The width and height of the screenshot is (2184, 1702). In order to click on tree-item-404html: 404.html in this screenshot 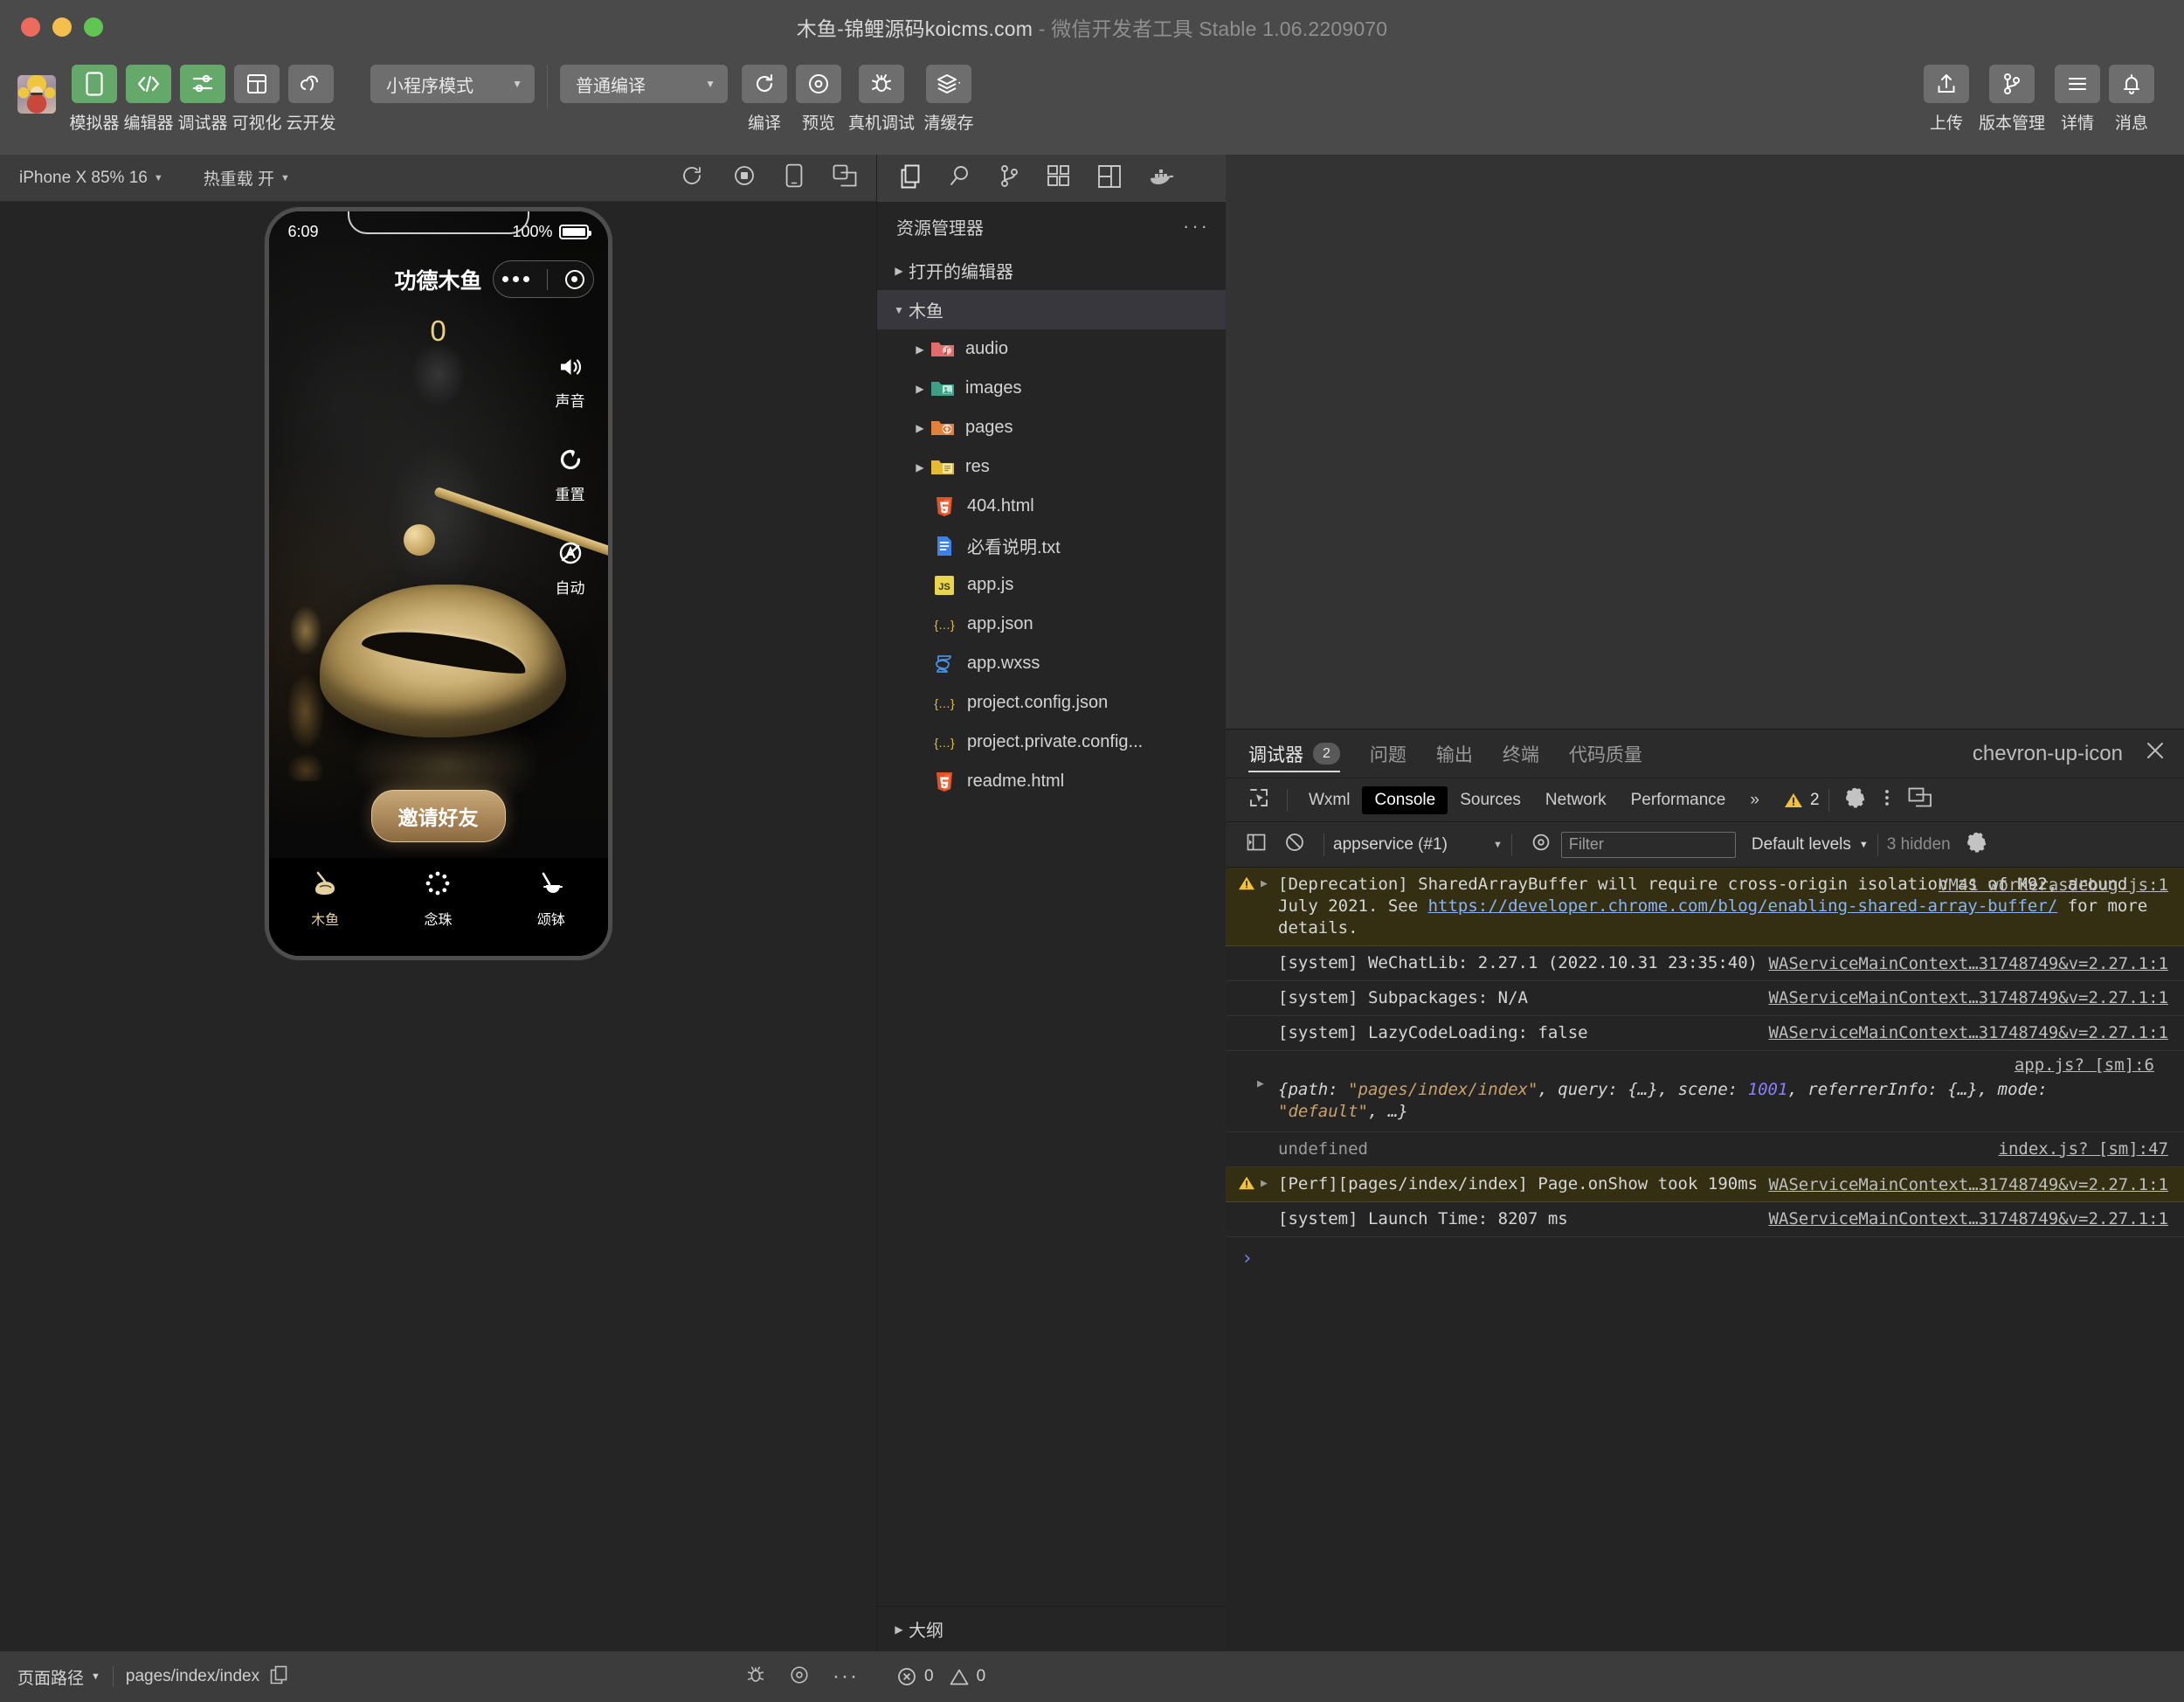, I will do `click(1051, 506)`.